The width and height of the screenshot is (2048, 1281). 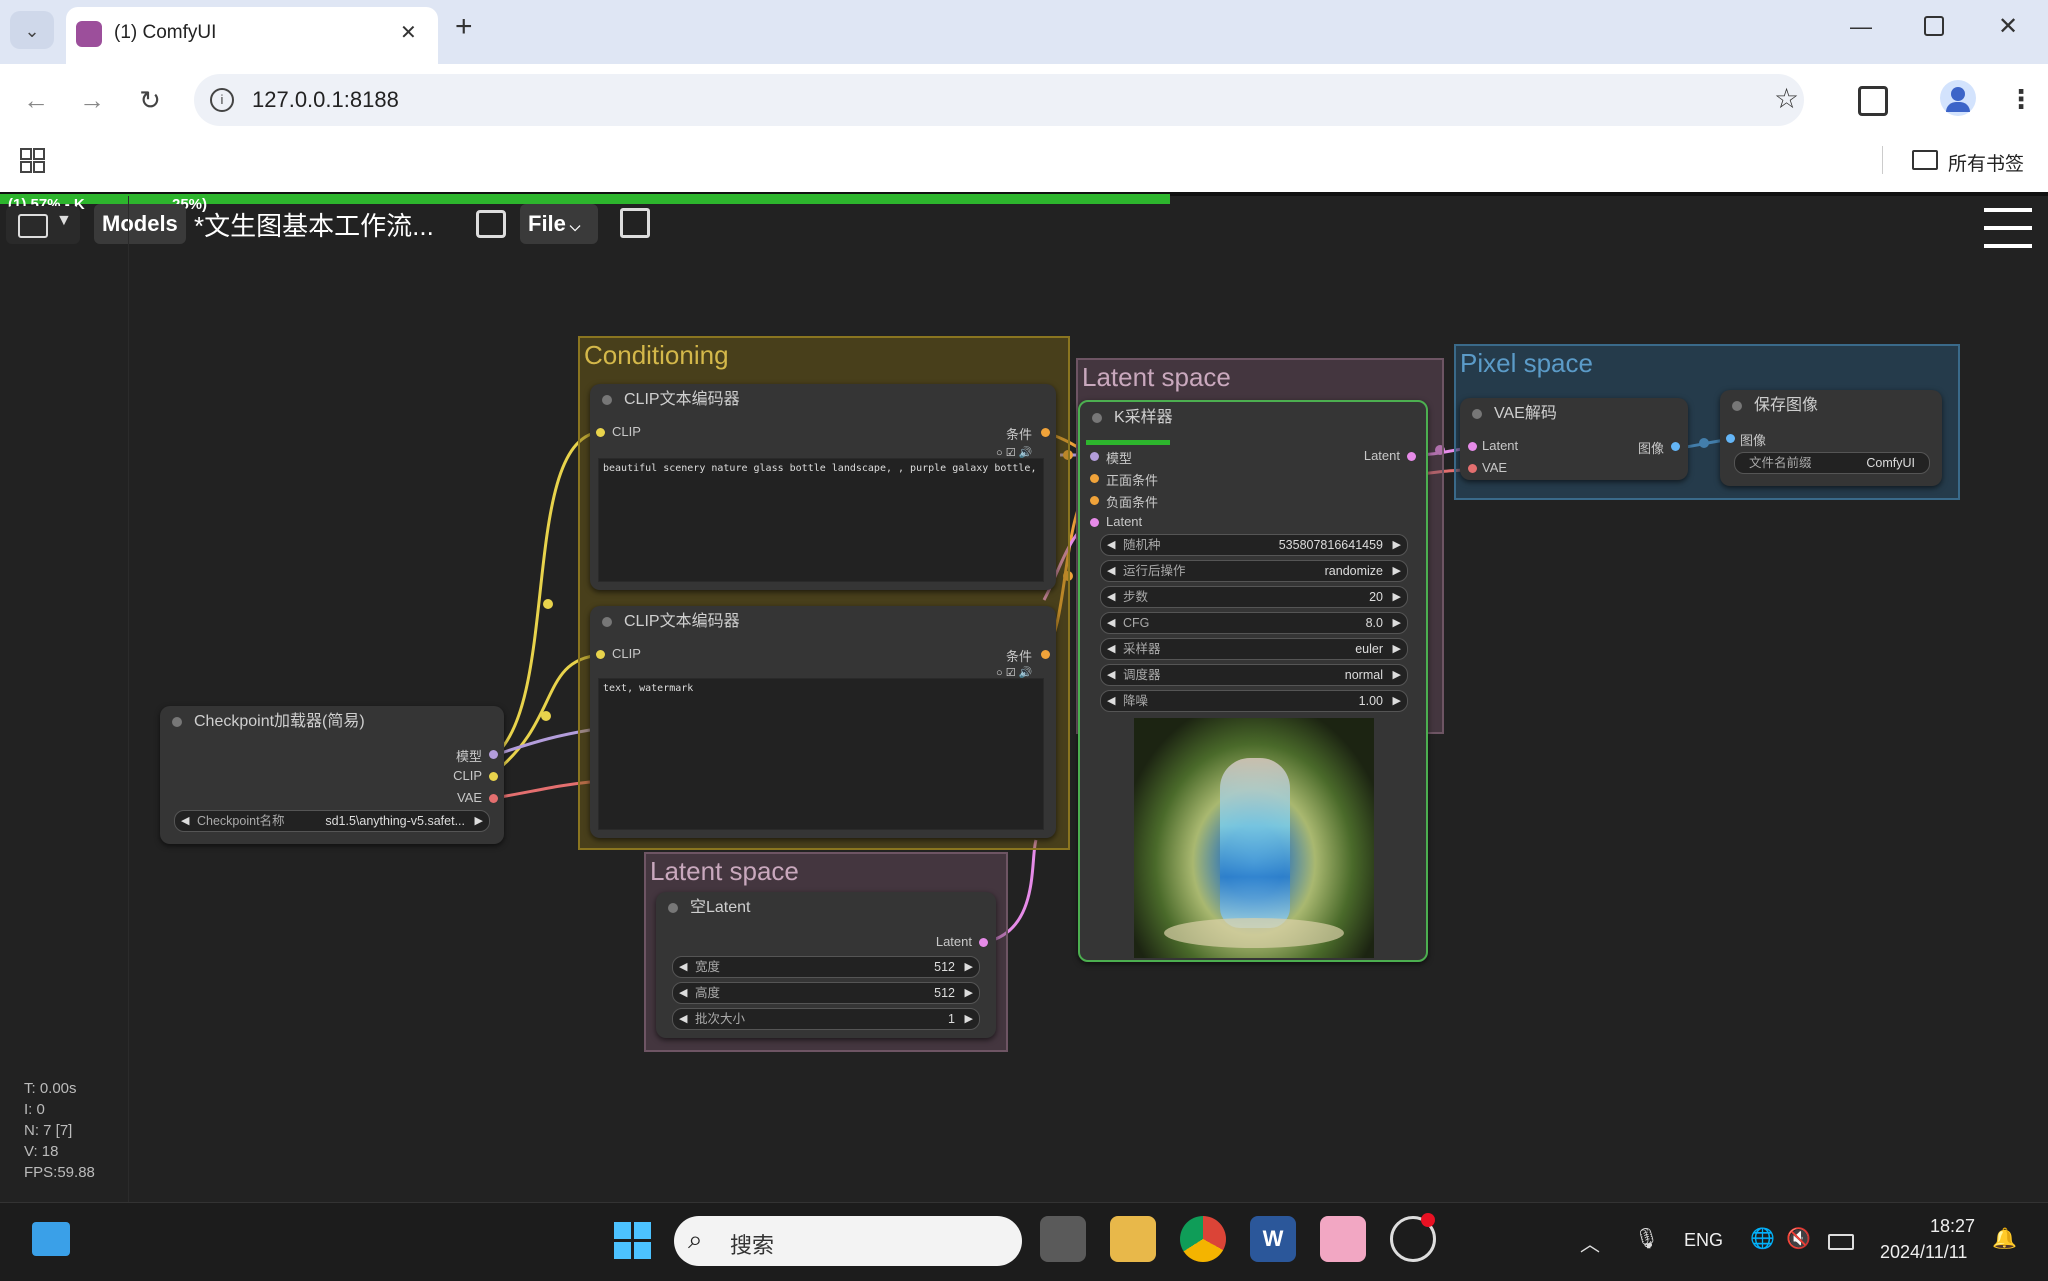 I want to click on chrome-icon, so click(x=1203, y=1239).